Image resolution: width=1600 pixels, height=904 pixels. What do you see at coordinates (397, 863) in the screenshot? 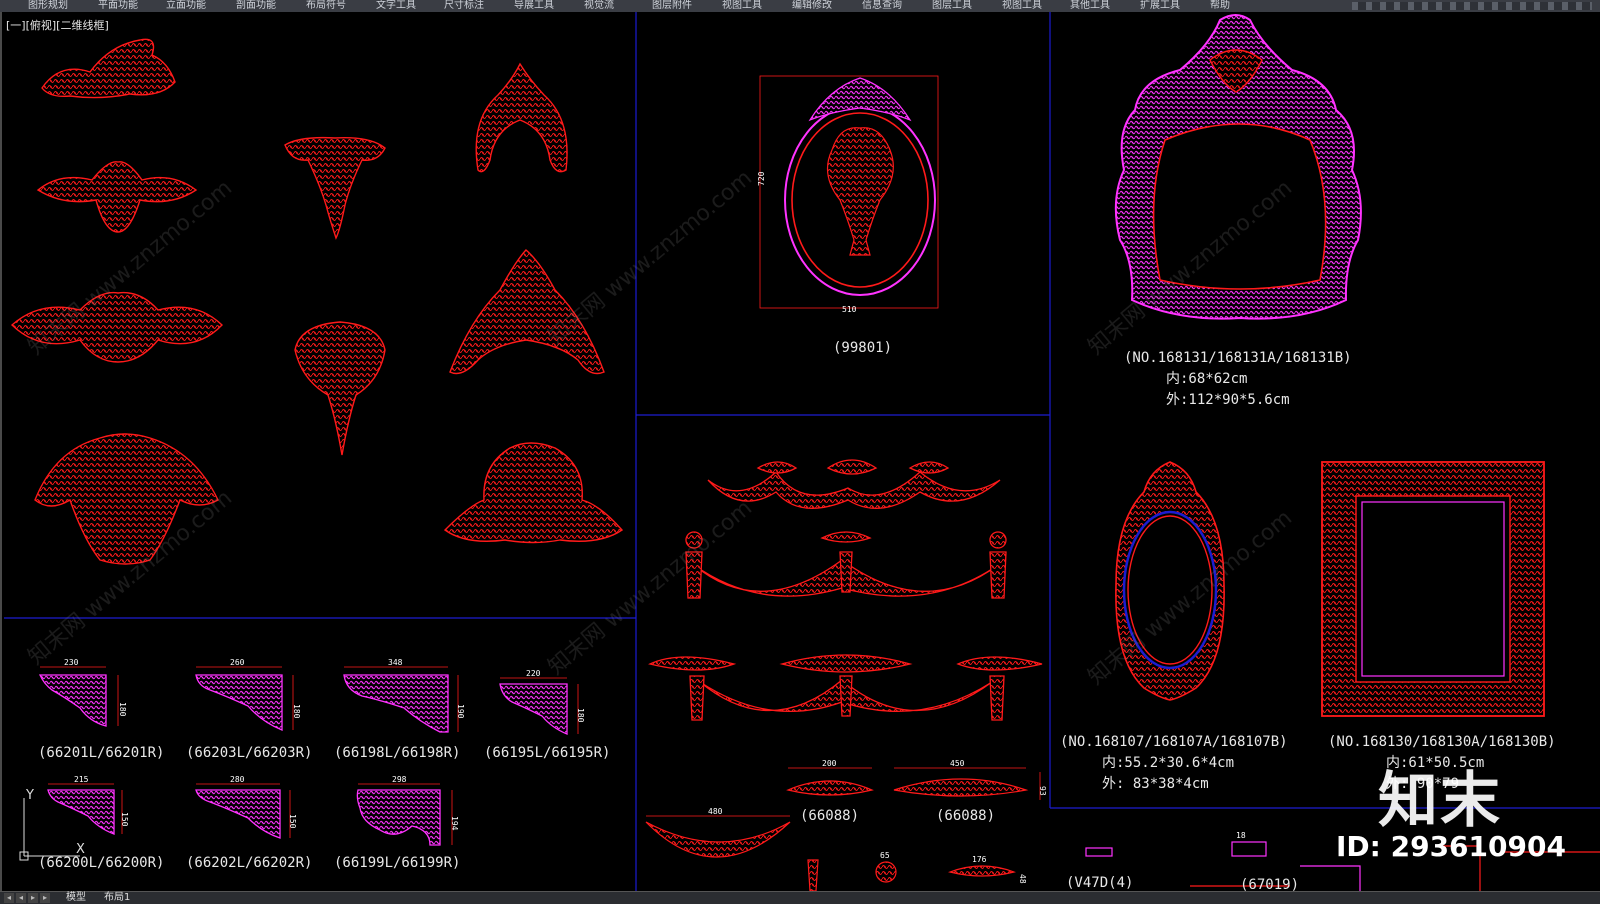
I see `label-66199: (66199L/66199R)` at bounding box center [397, 863].